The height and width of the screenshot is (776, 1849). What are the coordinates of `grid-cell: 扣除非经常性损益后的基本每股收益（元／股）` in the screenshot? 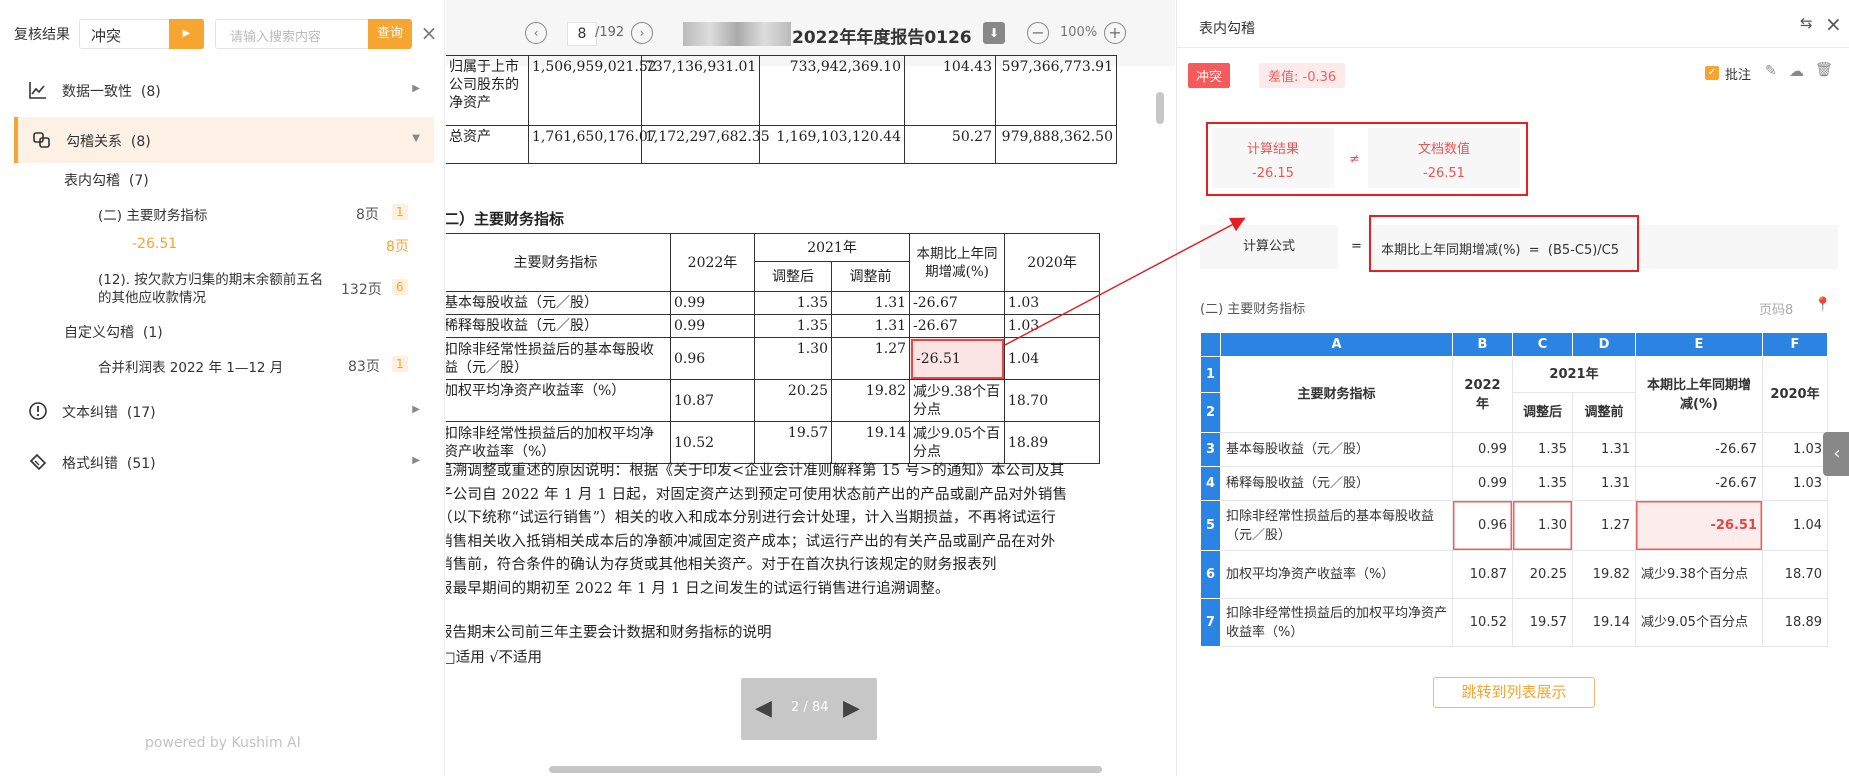 It's located at (1336, 525).